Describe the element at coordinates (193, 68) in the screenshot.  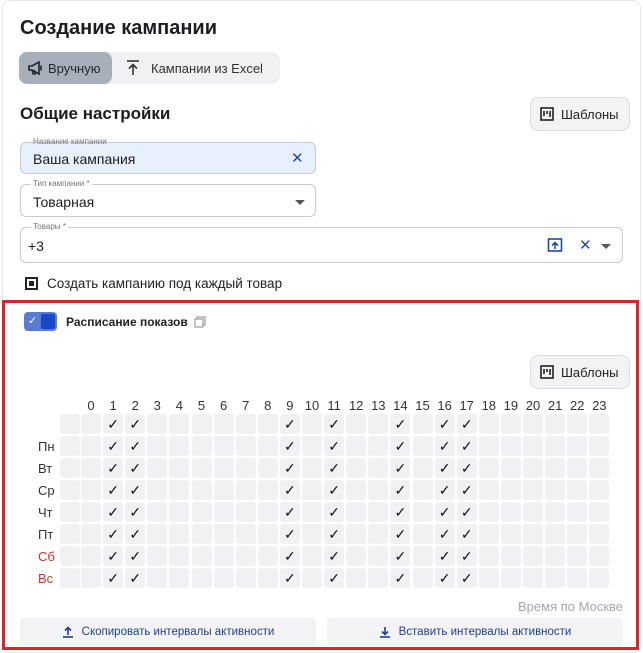
I see `excel-mode-button: Кампании из Excel` at that location.